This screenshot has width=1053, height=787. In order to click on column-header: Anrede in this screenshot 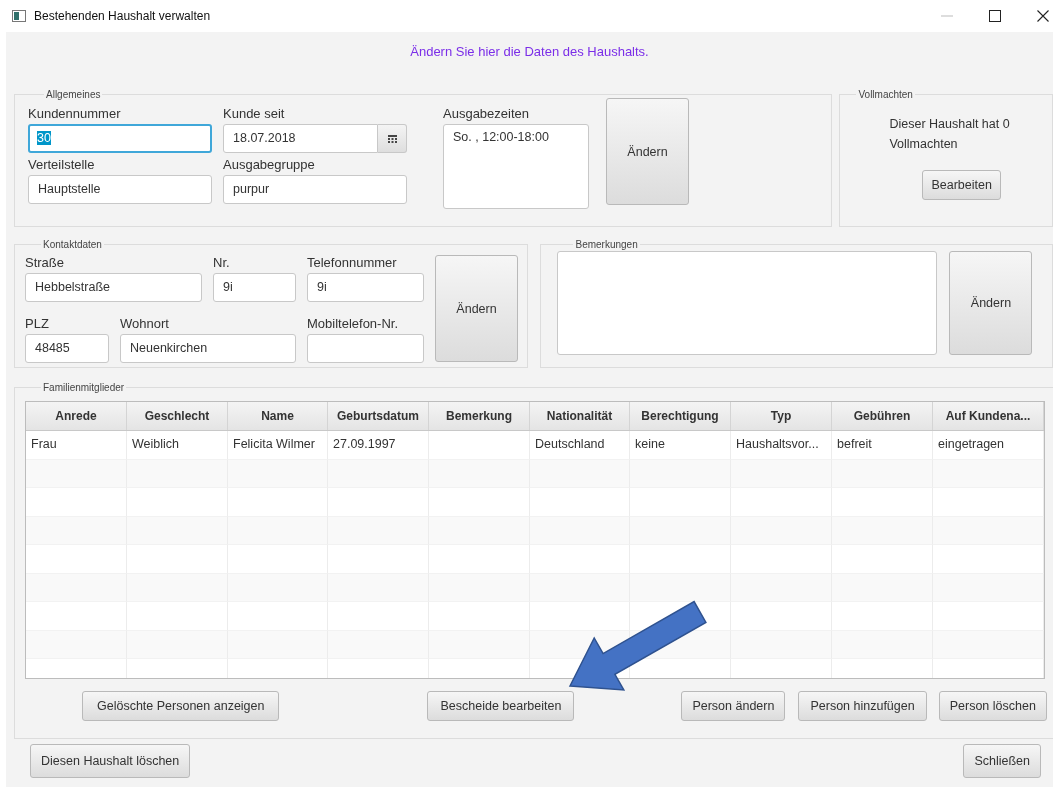, I will do `click(76, 416)`.